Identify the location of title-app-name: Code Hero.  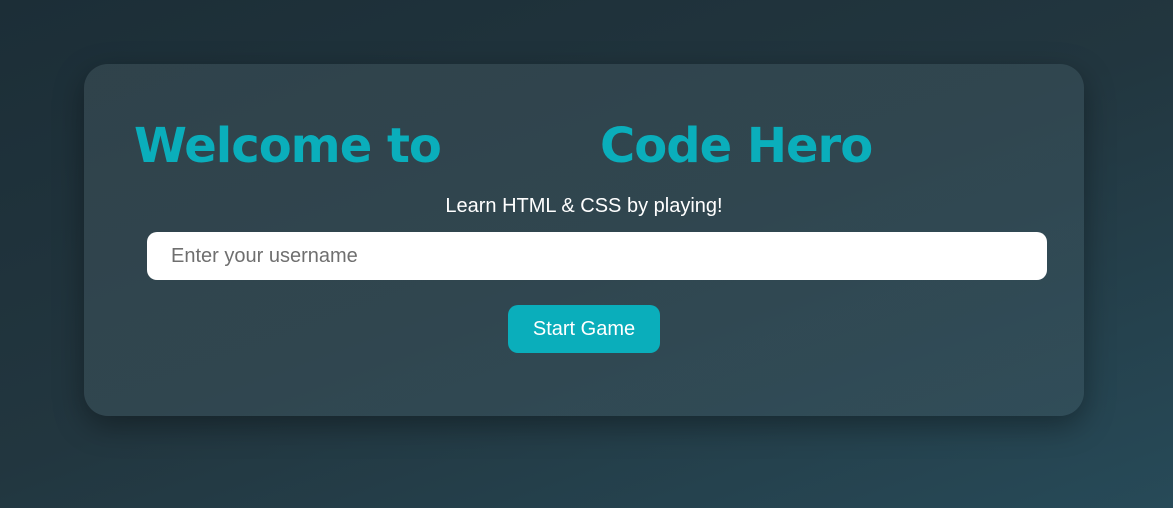
(736, 146).